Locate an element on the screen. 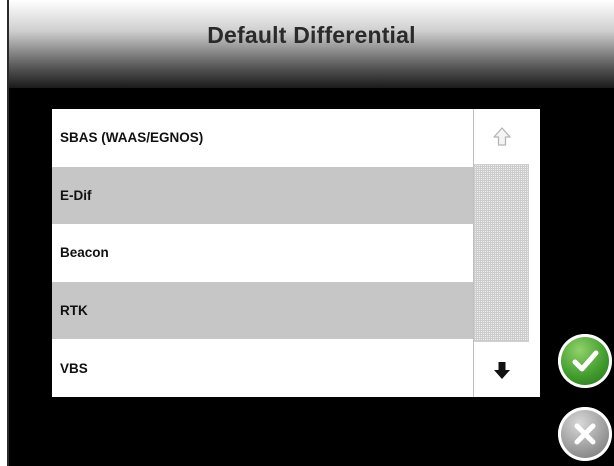  list-item-label: VBS is located at coordinates (74, 368).